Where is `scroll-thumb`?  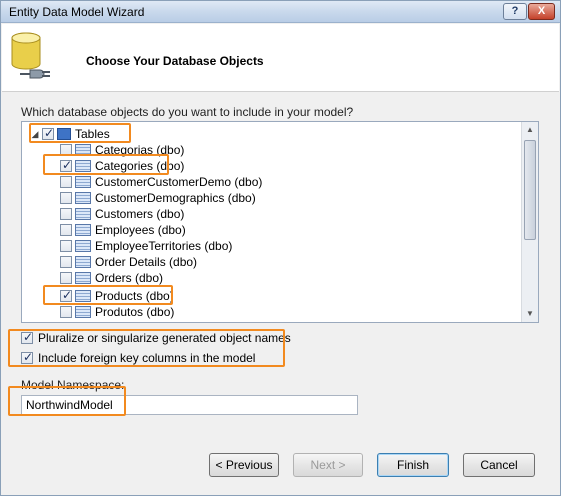
scroll-thumb is located at coordinates (530, 190).